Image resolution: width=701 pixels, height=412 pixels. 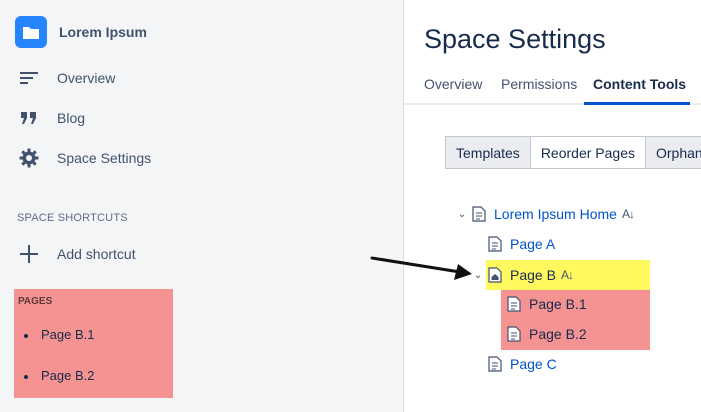 What do you see at coordinates (31, 32) in the screenshot?
I see `folder-icon` at bounding box center [31, 32].